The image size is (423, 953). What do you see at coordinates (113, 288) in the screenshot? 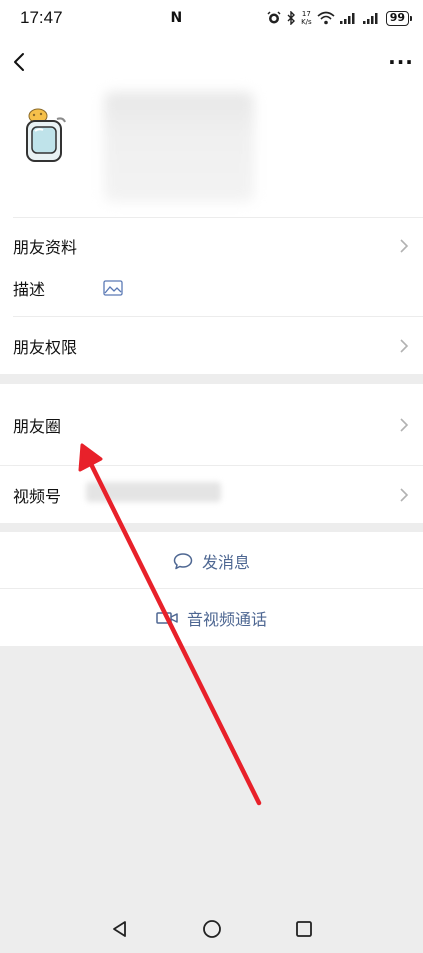
I see `image-icon` at bounding box center [113, 288].